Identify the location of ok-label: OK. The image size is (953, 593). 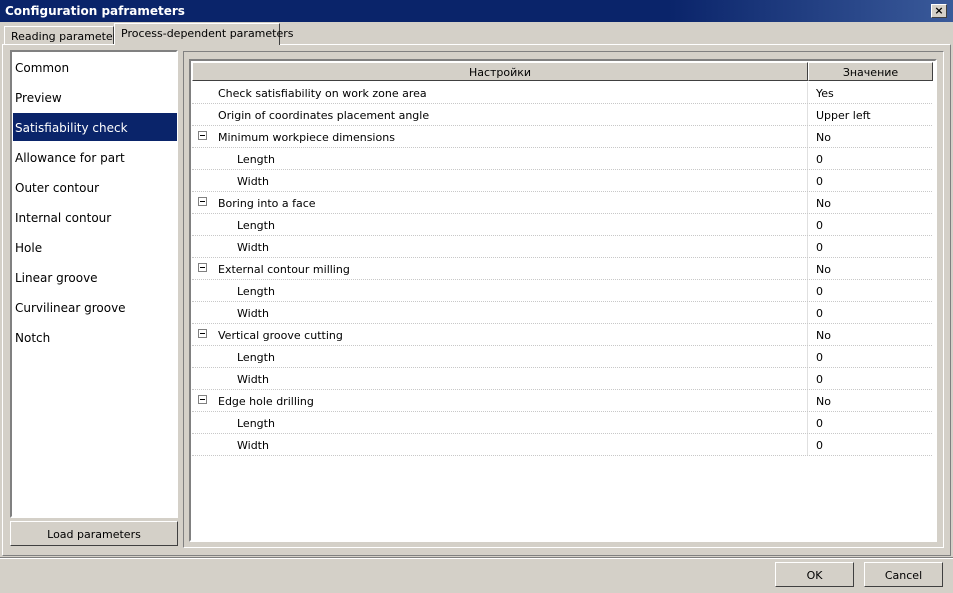
(814, 575).